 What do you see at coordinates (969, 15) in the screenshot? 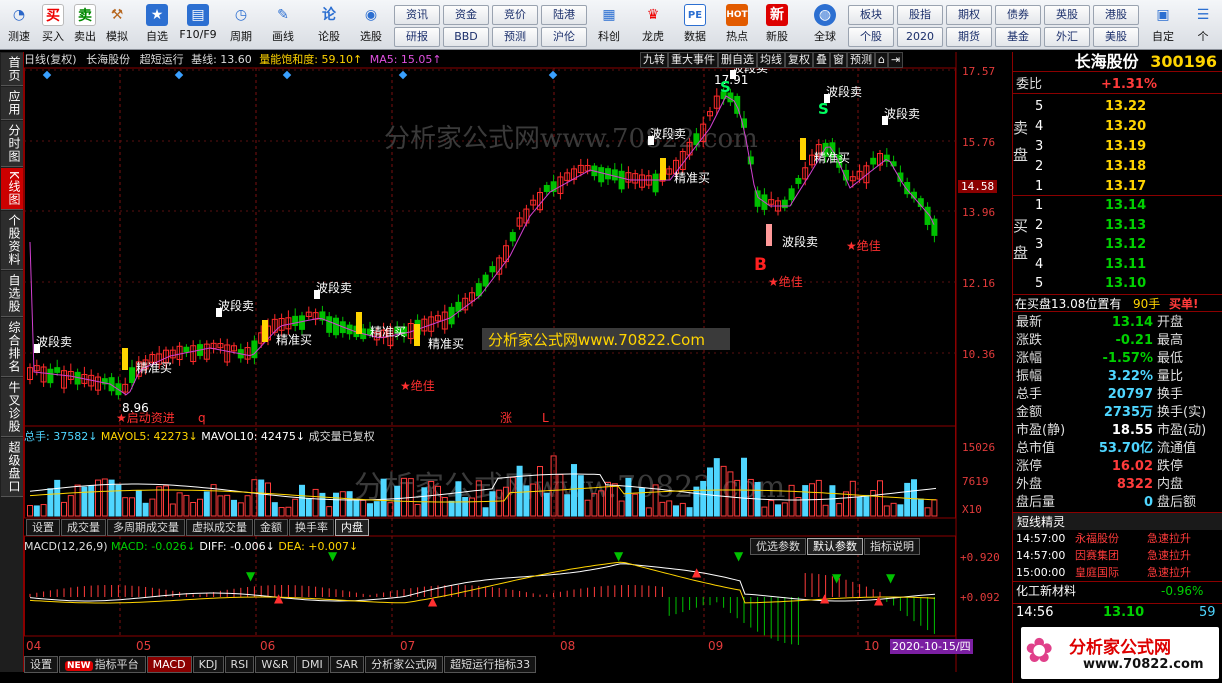
I see `tool-options: 期权` at bounding box center [969, 15].